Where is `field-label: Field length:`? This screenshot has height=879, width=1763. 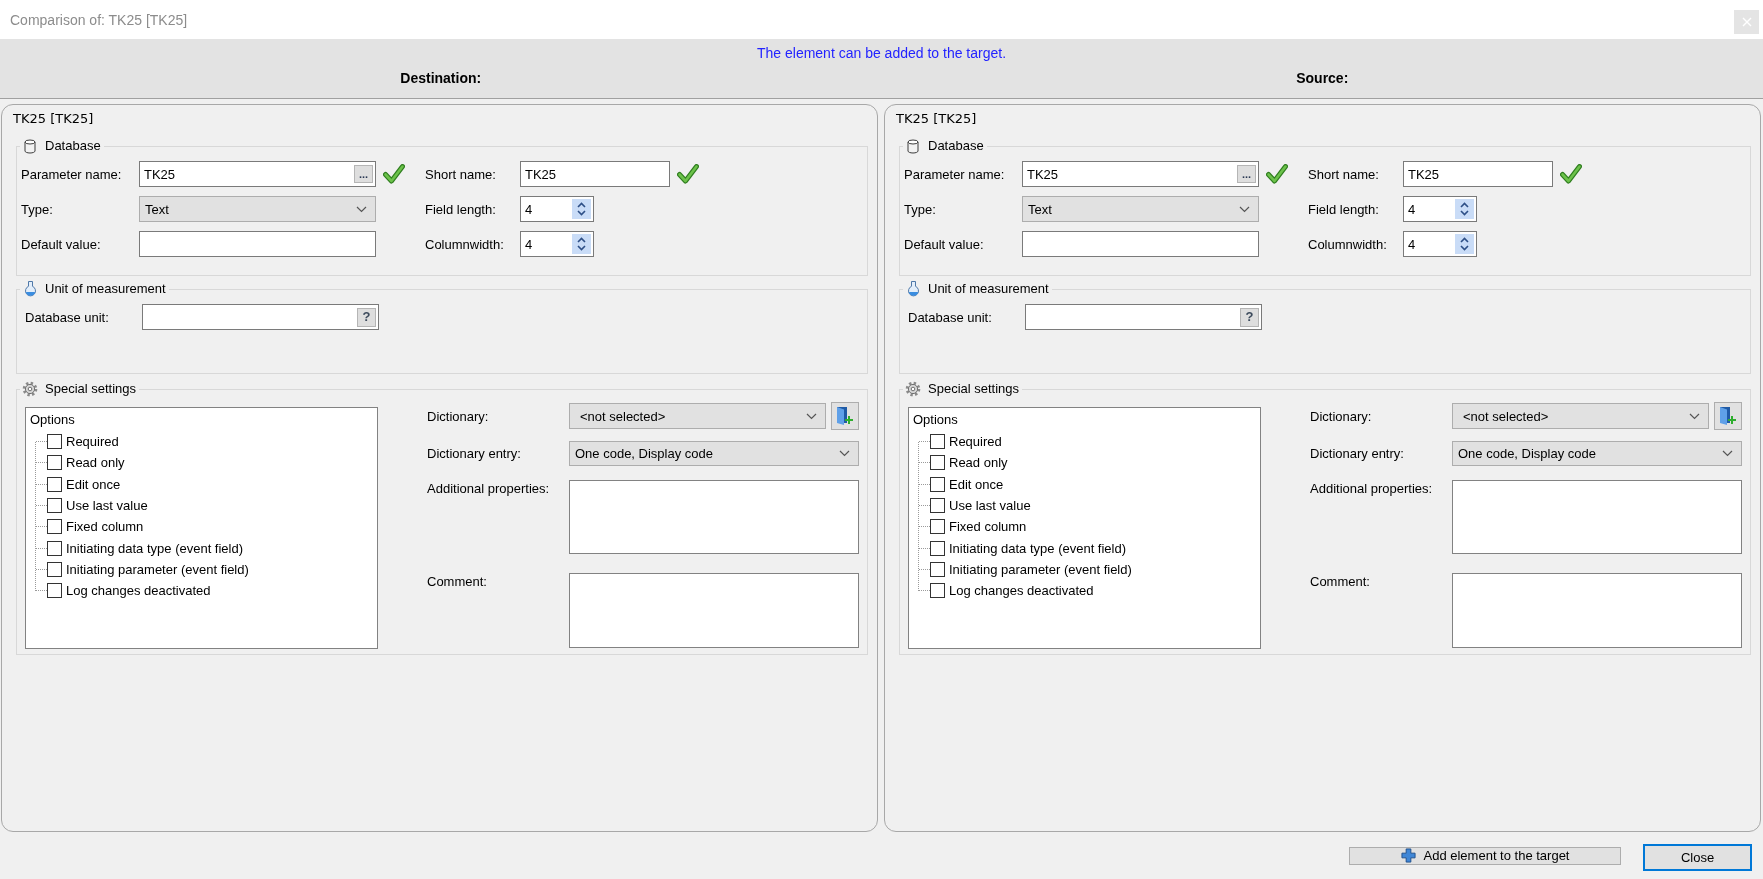
field-label: Field length: is located at coordinates (1343, 209).